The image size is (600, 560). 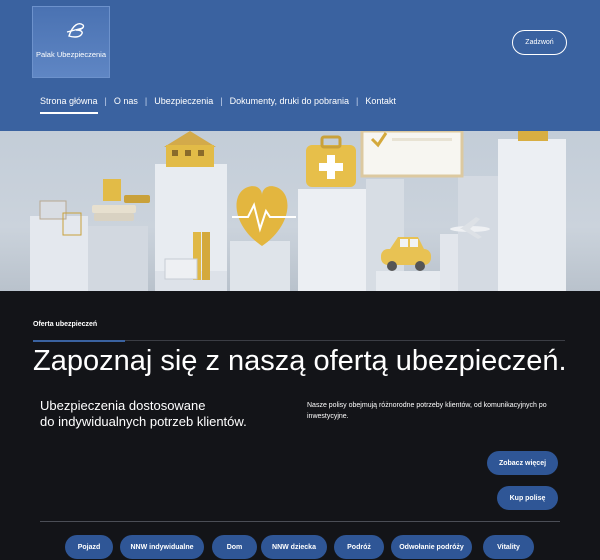 I want to click on offer-headline: Zapoznaj się z naszą ofertą ubezpieczeń., so click(x=300, y=361).